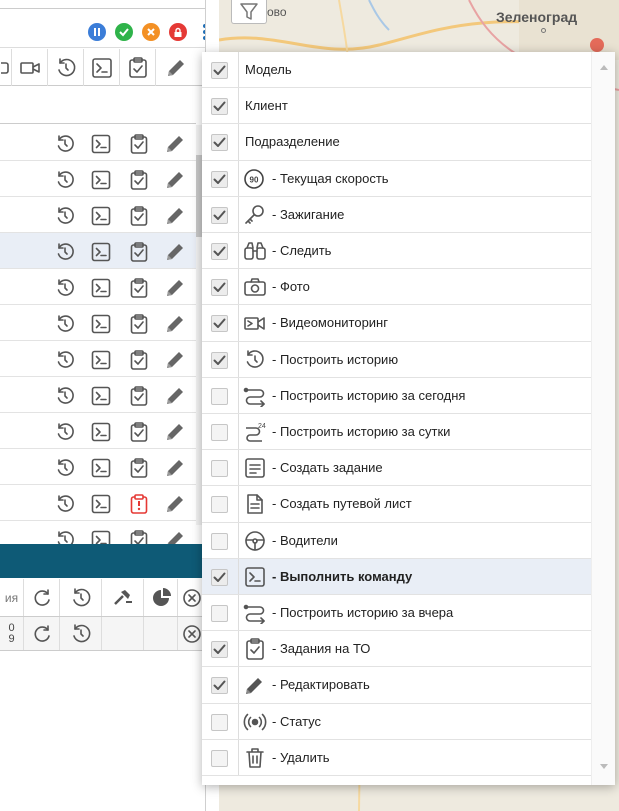 The height and width of the screenshot is (811, 619). I want to click on pie-chart-icon, so click(161, 597).